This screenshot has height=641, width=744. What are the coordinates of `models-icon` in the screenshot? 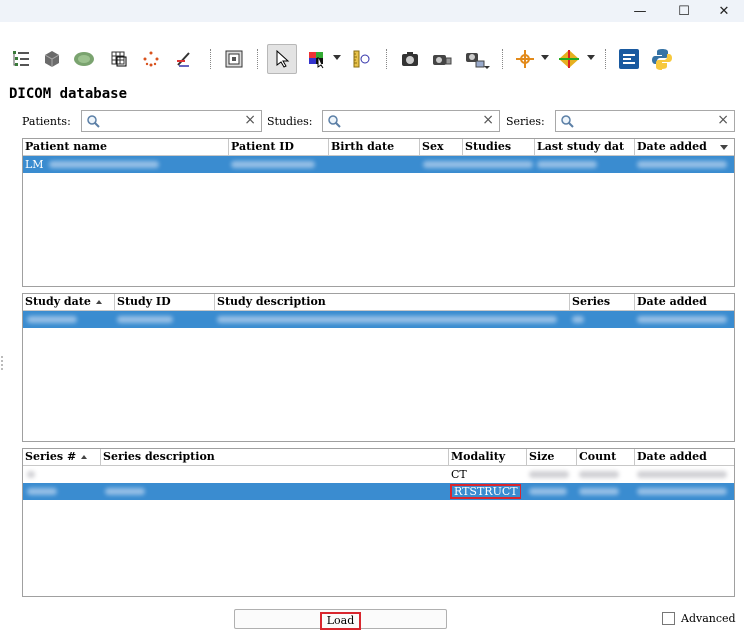 It's located at (84, 59).